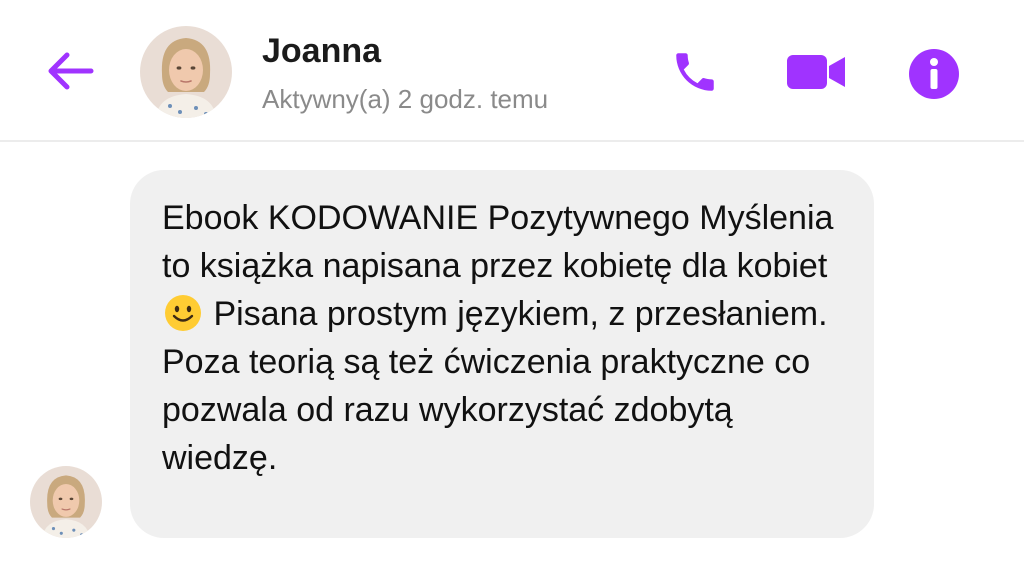  What do you see at coordinates (321, 51) in the screenshot?
I see `contact-name: Joanna` at bounding box center [321, 51].